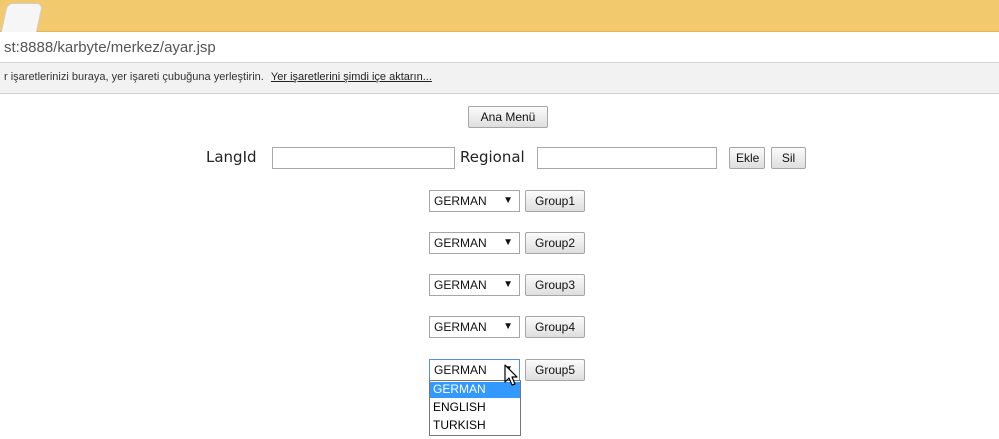 The width and height of the screenshot is (999, 439). I want to click on address-bar: st:8888/karbyte/merkez/ayar.jsp, so click(499, 47).